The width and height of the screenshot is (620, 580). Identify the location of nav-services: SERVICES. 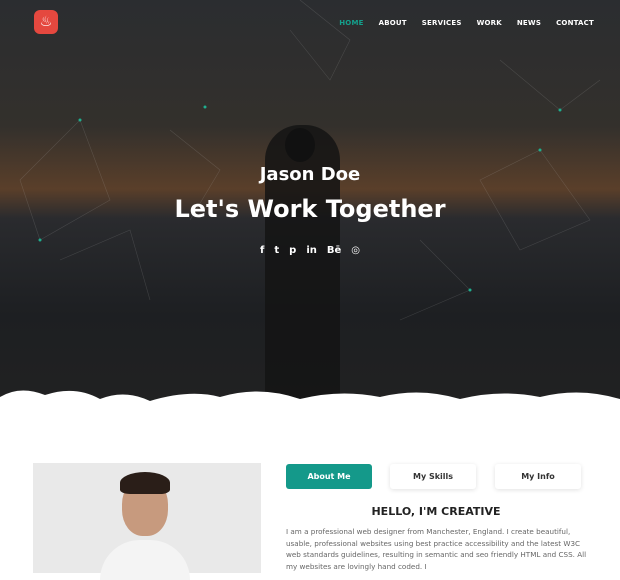
(442, 23).